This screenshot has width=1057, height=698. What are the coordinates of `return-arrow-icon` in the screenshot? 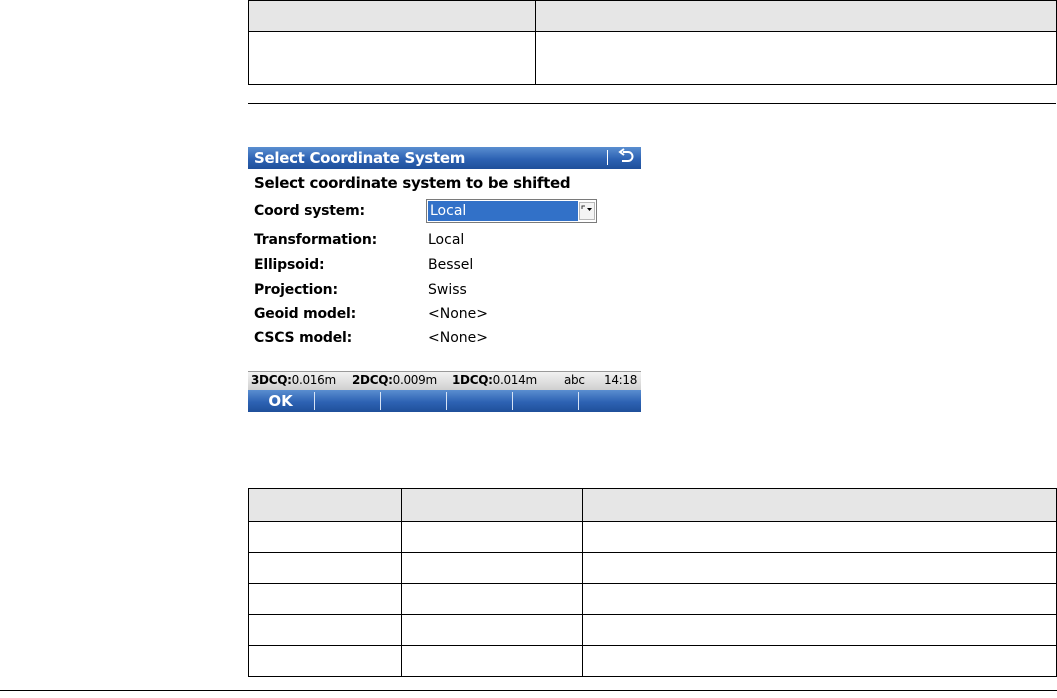 It's located at (626, 157).